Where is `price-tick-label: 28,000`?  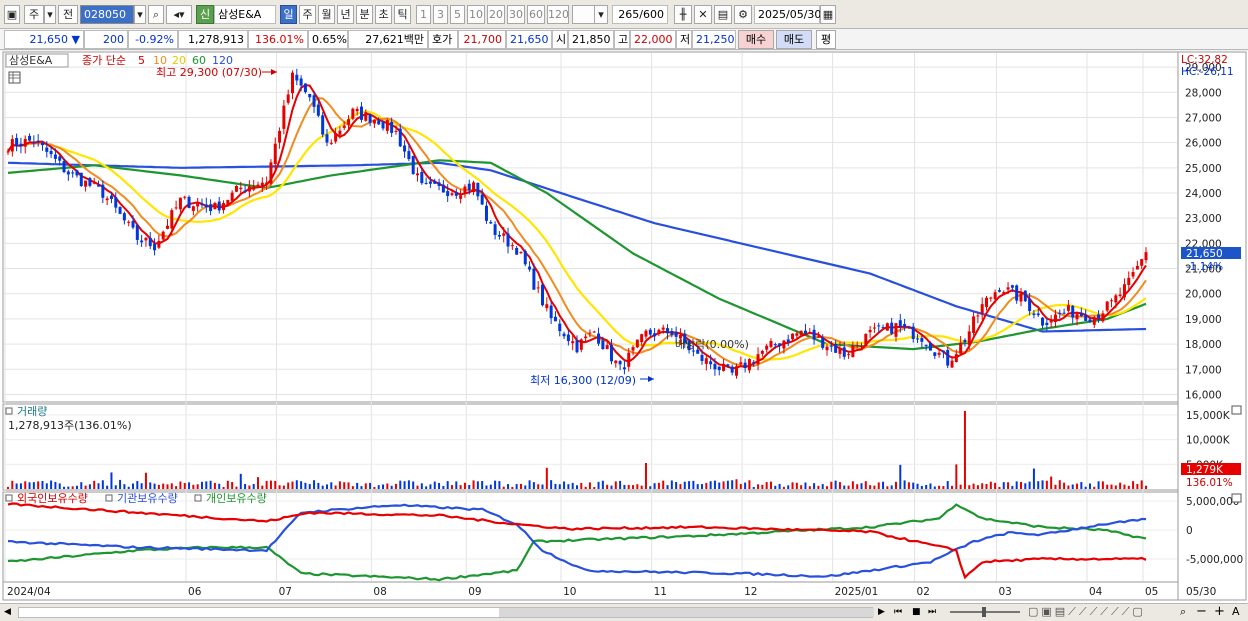
price-tick-label: 28,000 is located at coordinates (1203, 93).